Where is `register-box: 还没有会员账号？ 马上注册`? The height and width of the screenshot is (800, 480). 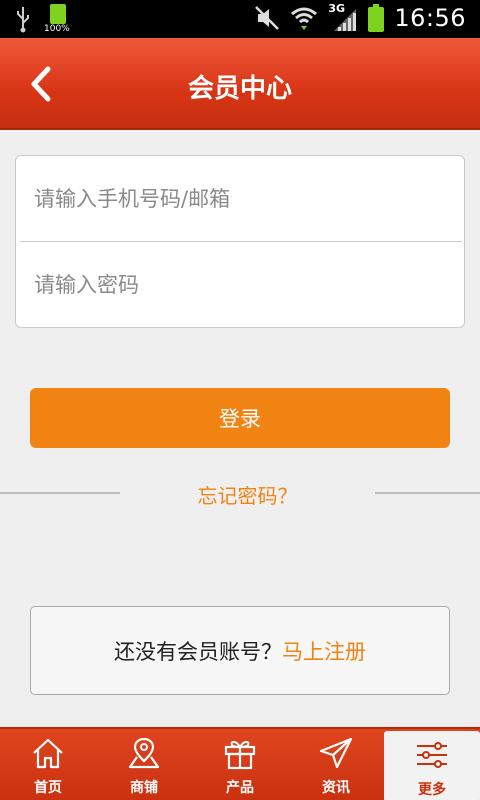
register-box: 还没有会员账号？ 马上注册 is located at coordinates (240, 650).